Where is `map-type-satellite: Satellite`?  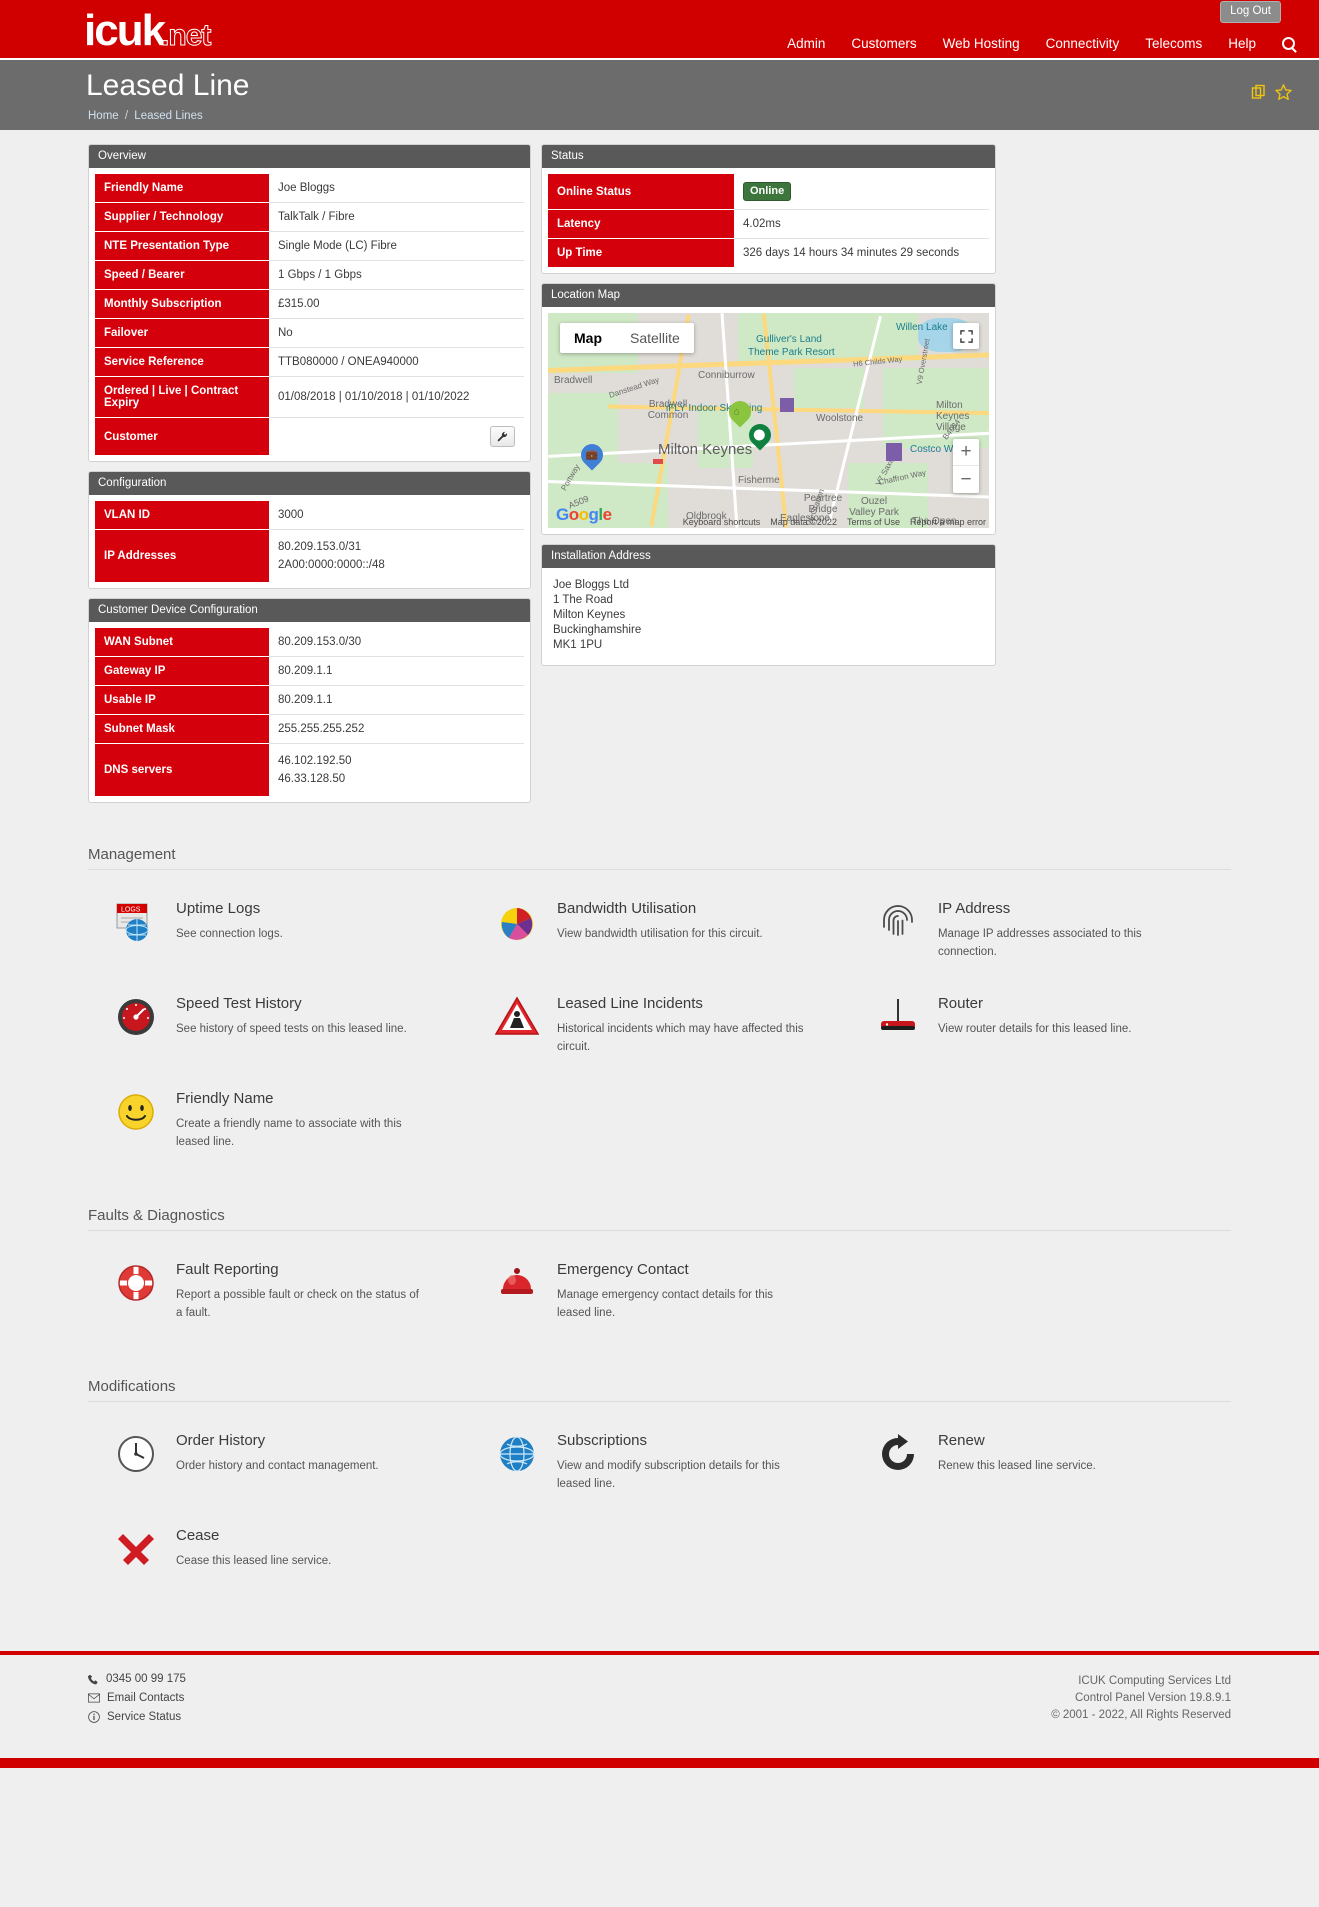
map-type-satellite: Satellite is located at coordinates (655, 338).